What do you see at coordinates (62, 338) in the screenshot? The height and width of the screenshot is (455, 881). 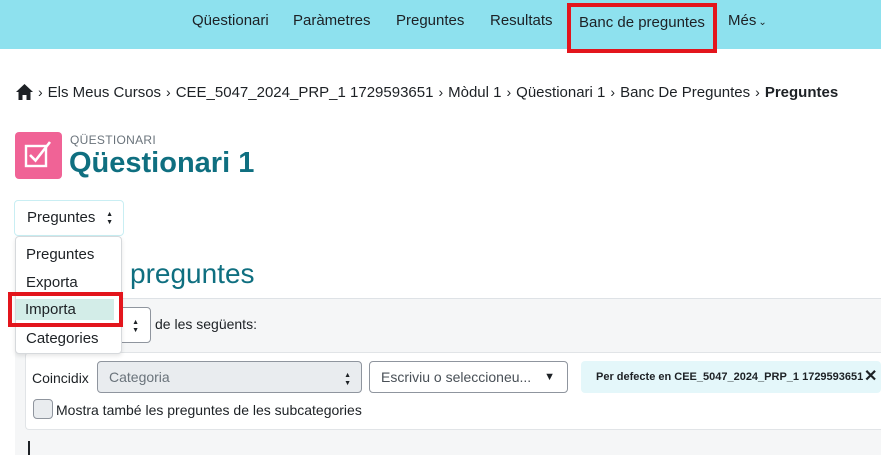 I see `dropdown-item-categories: Categories` at bounding box center [62, 338].